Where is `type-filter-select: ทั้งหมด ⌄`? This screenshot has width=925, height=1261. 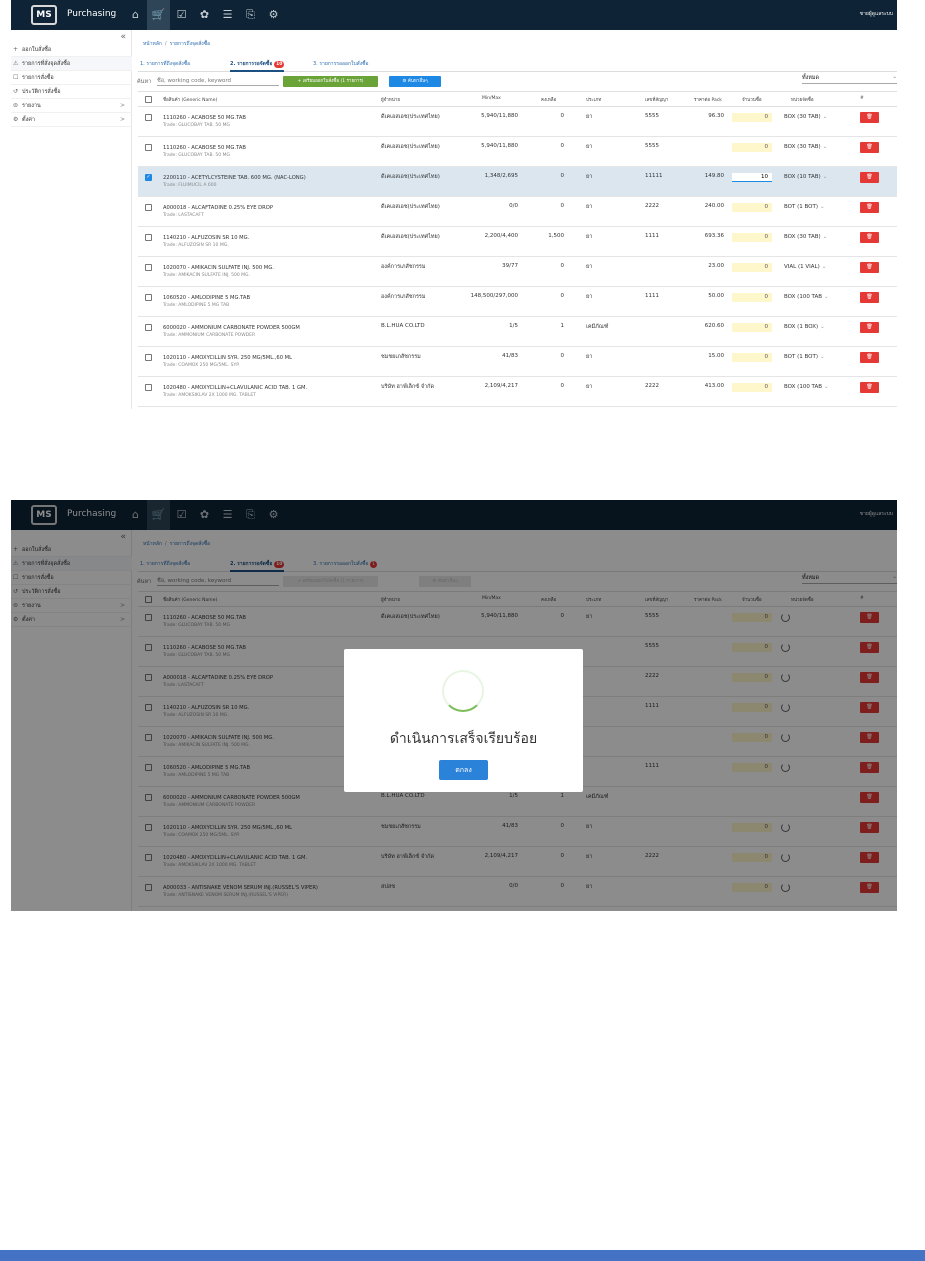 type-filter-select: ทั้งหมด ⌄ is located at coordinates (849, 79).